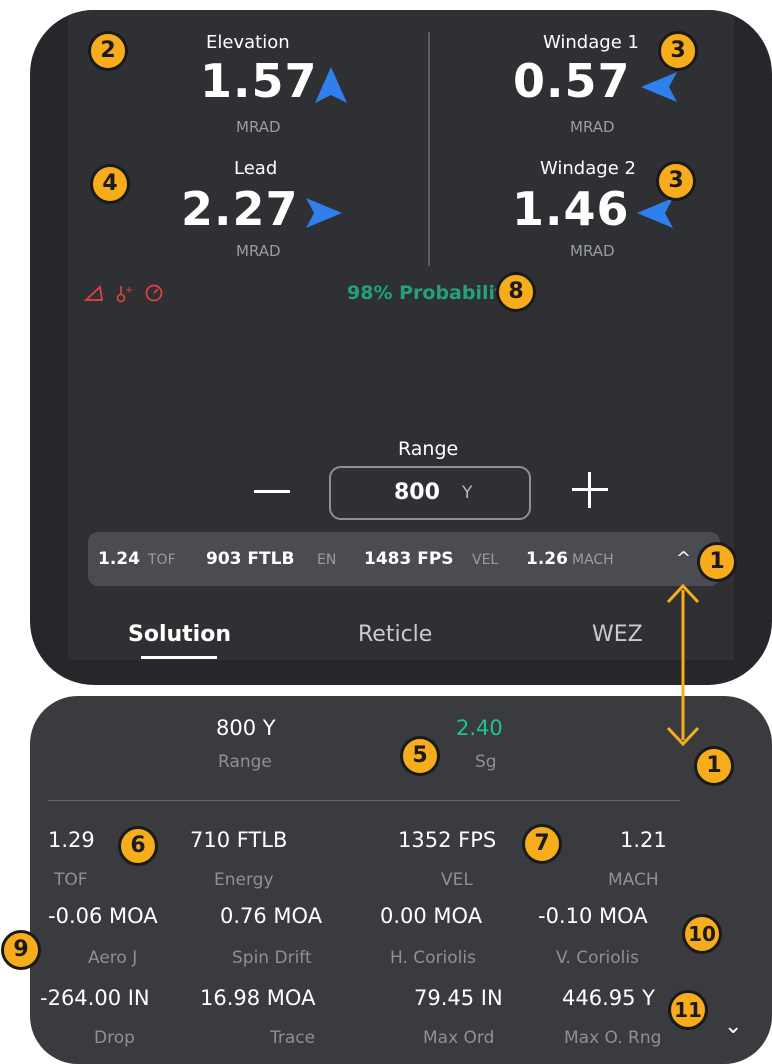 The image size is (772, 1064). Describe the element at coordinates (593, 560) in the screenshot. I see `summary-mach-unit: MACH` at that location.